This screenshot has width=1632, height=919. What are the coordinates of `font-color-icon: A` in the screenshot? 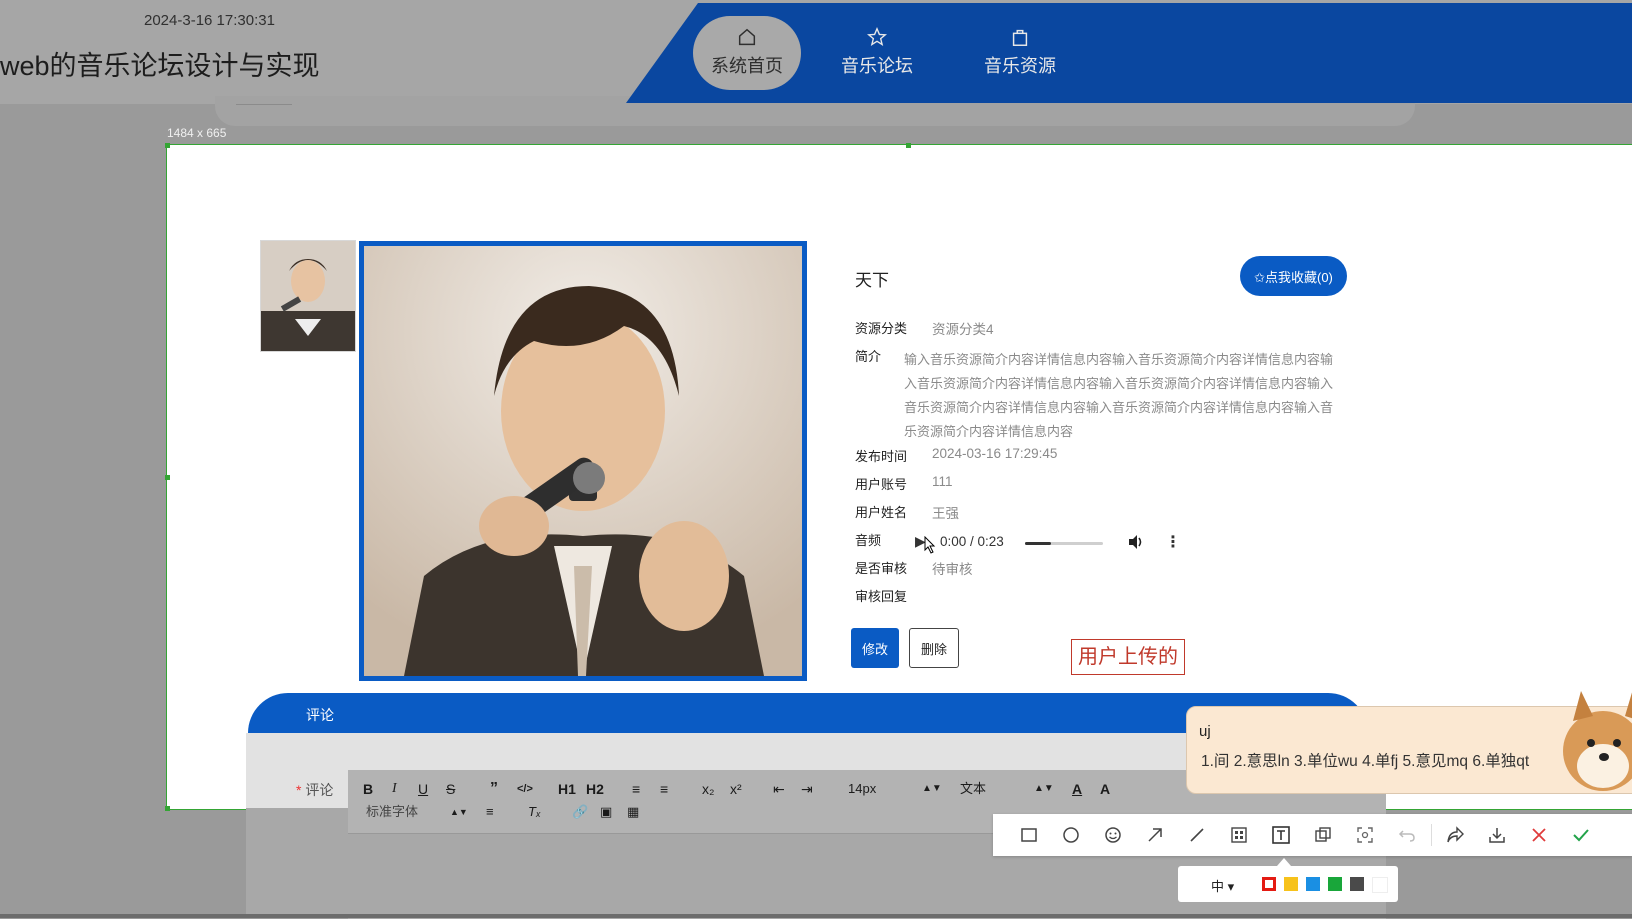 It's located at (1077, 789).